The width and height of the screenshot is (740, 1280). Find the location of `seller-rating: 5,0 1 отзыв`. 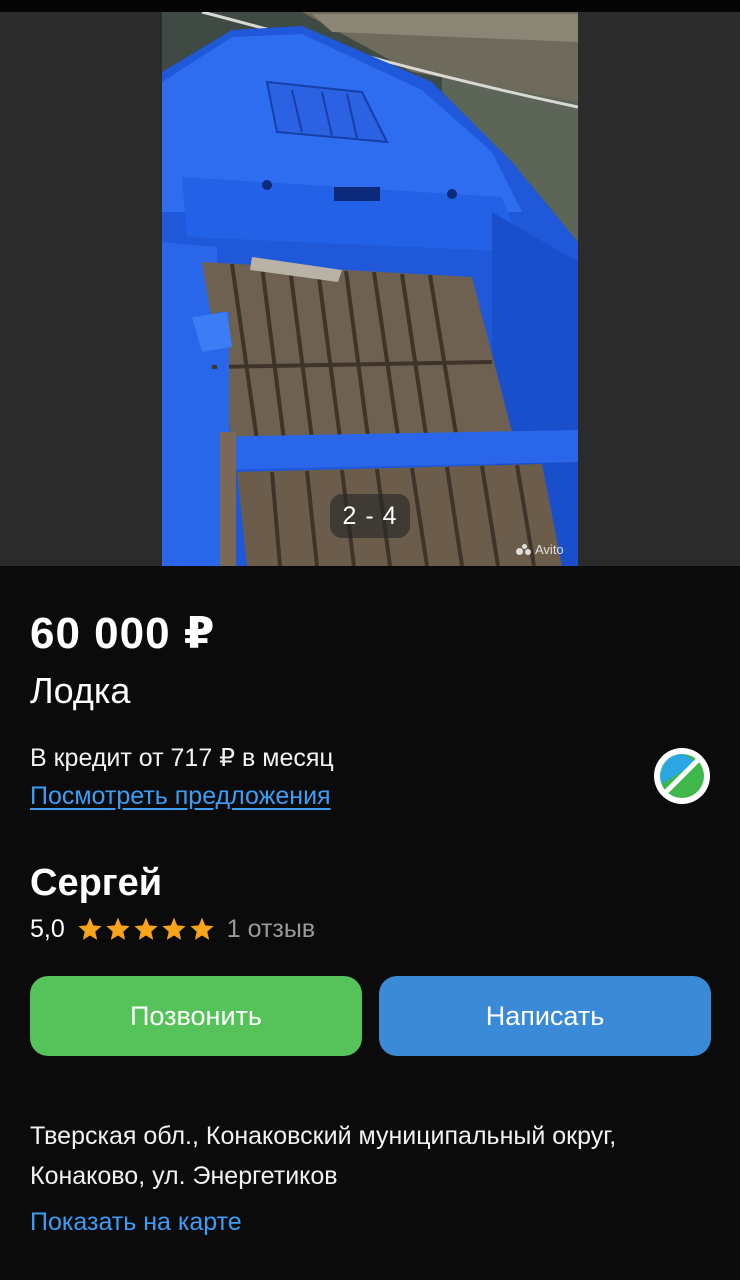

seller-rating: 5,0 1 отзыв is located at coordinates (172, 929).